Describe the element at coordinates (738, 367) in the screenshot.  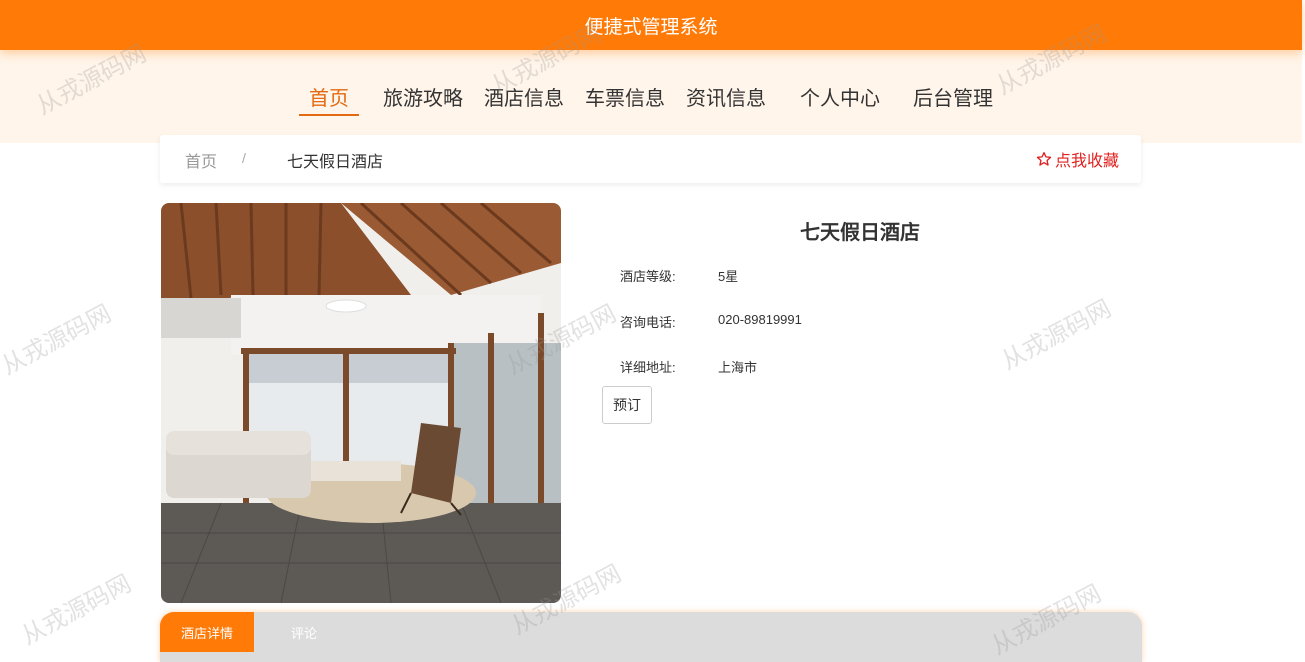
I see `hotel-address-value: 上海市` at that location.